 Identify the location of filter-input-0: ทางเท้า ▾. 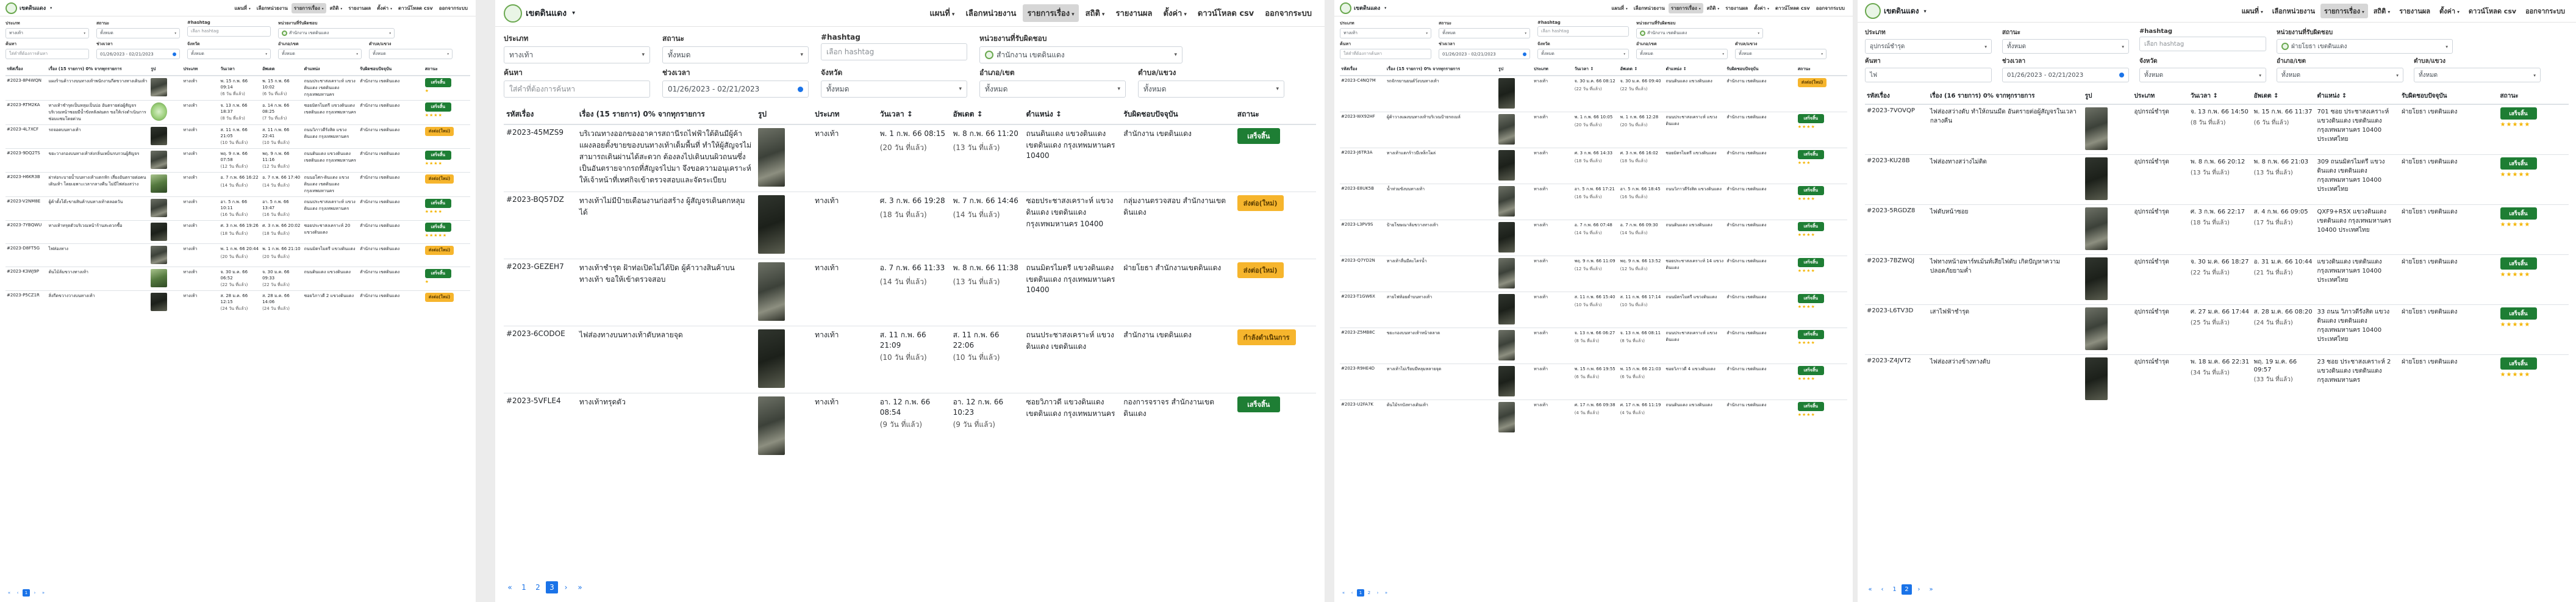
(47, 33).